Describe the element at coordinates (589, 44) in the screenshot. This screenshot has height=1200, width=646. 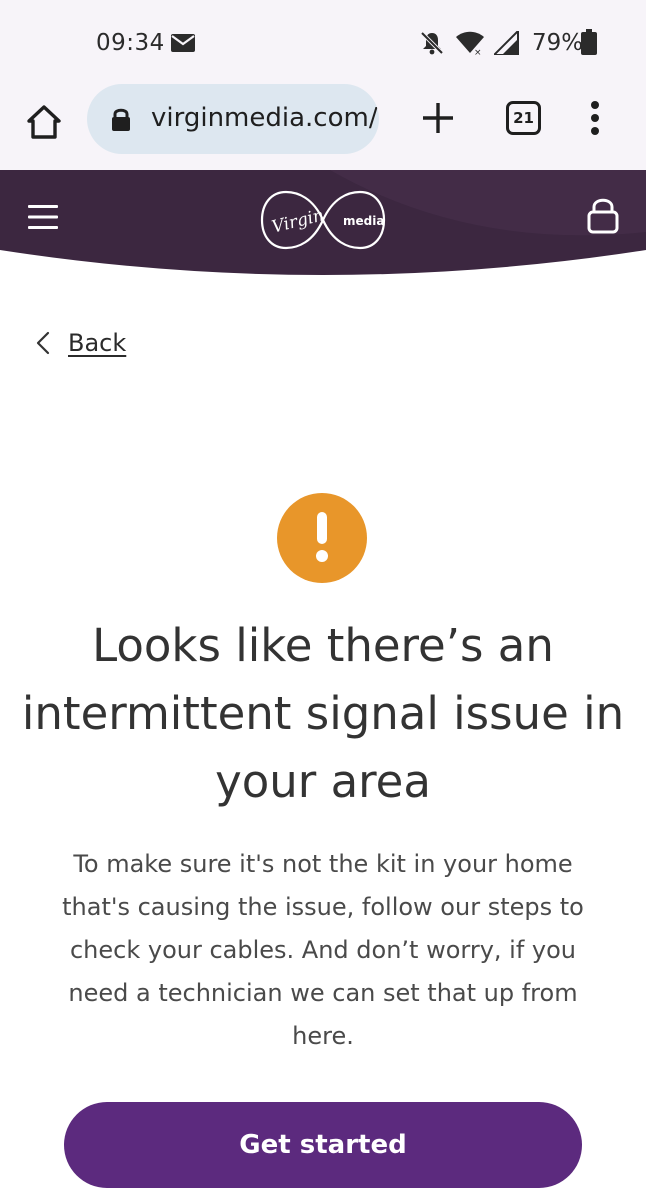
I see `battery-icon` at that location.